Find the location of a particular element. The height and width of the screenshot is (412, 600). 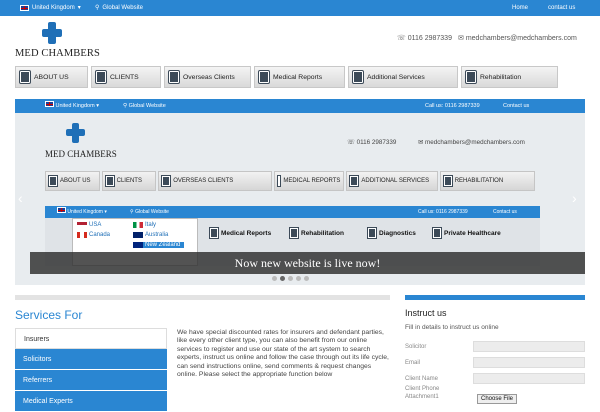

section-divider-right is located at coordinates (495, 297).